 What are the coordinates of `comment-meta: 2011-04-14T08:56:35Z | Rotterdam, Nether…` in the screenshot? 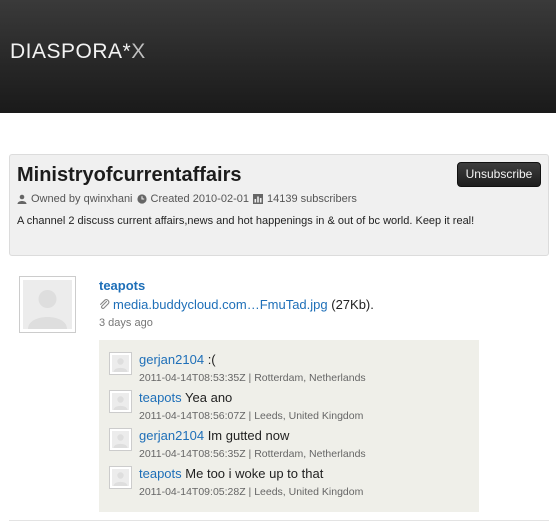 It's located at (252, 454).